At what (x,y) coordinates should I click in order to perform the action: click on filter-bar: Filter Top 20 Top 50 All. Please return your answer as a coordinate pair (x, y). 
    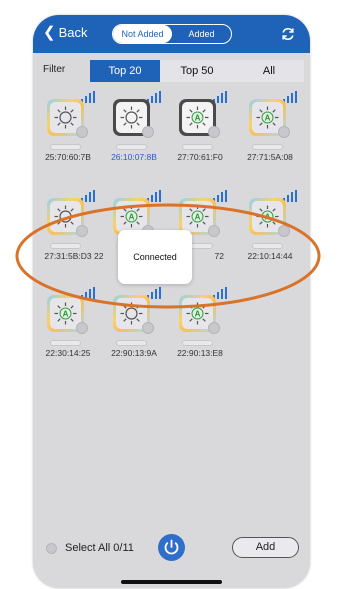
    Looking at the image, I should click on (171, 71).